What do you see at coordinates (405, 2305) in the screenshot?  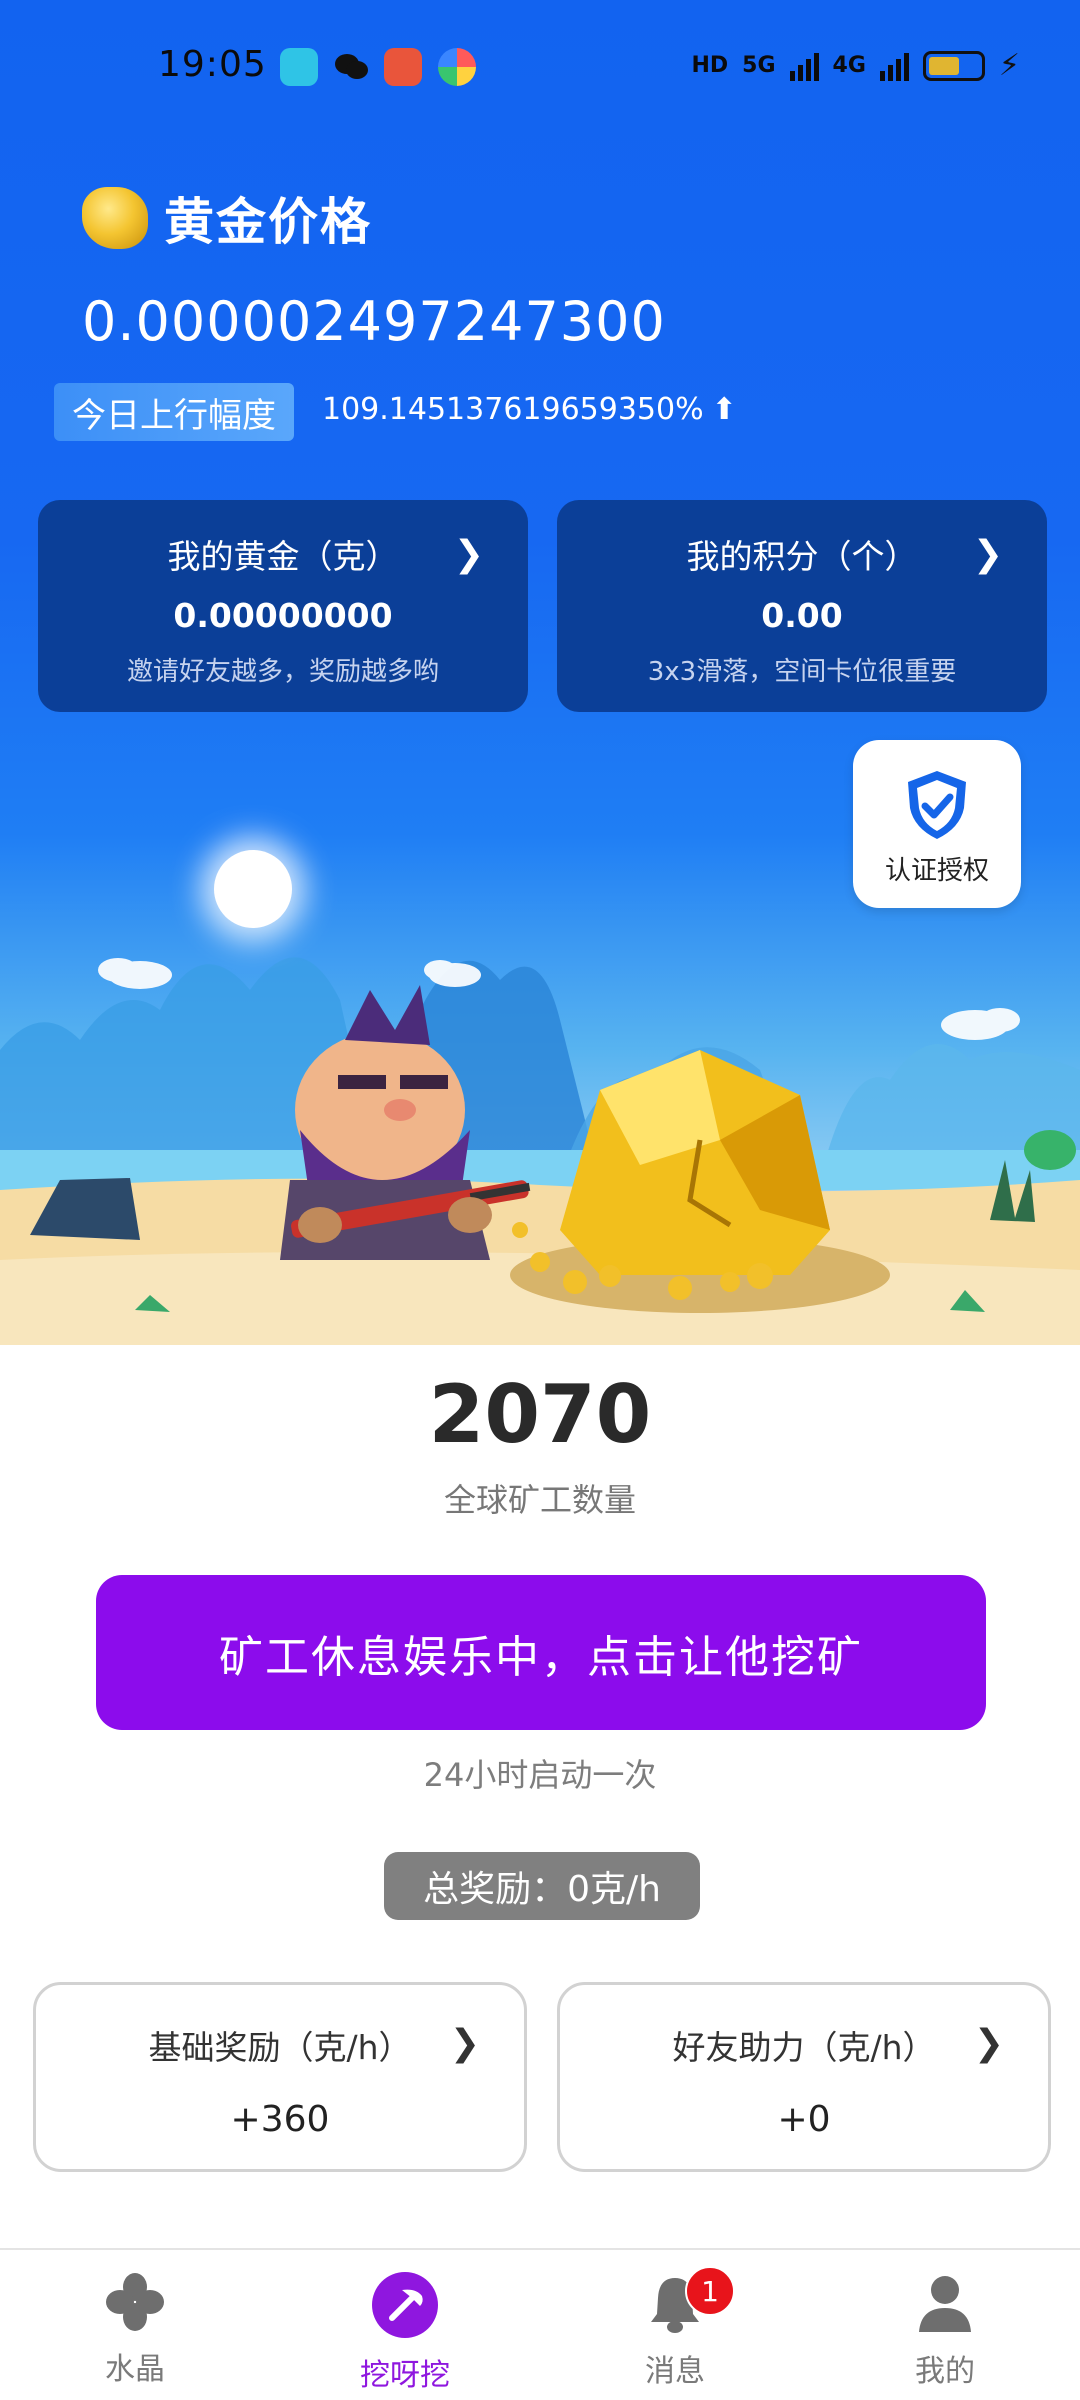 I see `pickaxe-icon` at bounding box center [405, 2305].